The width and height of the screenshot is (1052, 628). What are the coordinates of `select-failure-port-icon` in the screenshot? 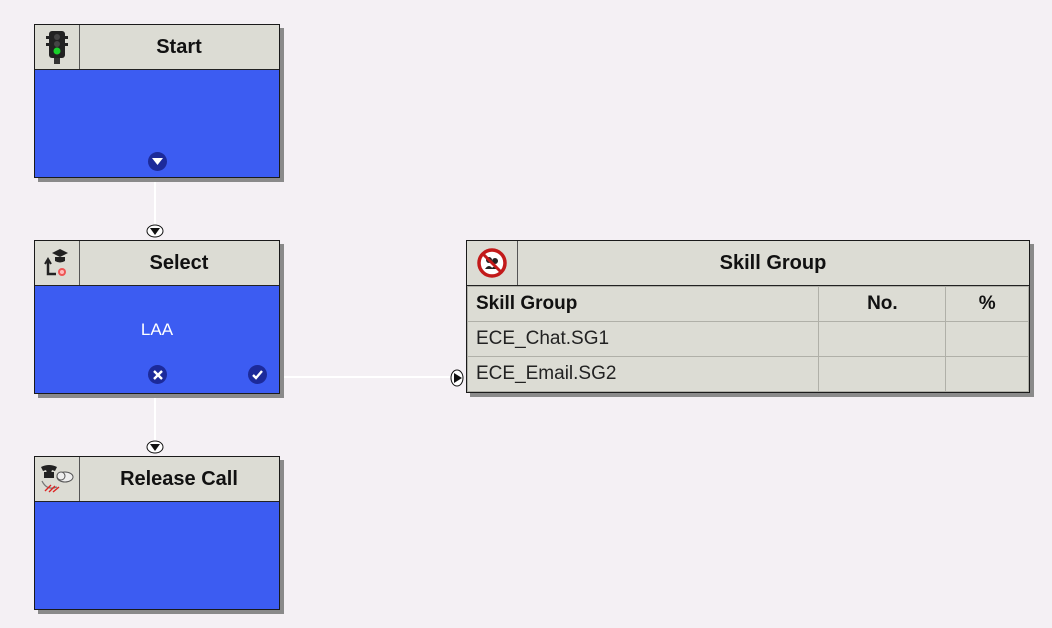 It's located at (157, 374).